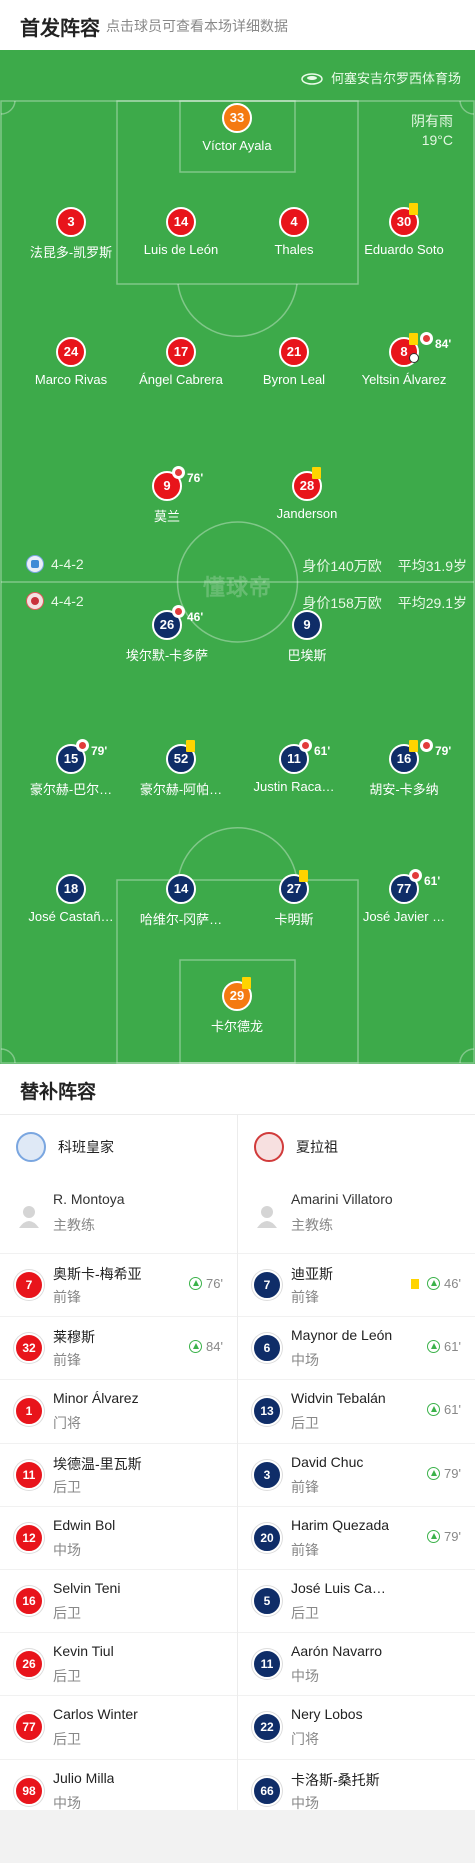 The height and width of the screenshot is (1863, 475). Describe the element at coordinates (414, 358) in the screenshot. I see `goal-ball-icon` at that location.